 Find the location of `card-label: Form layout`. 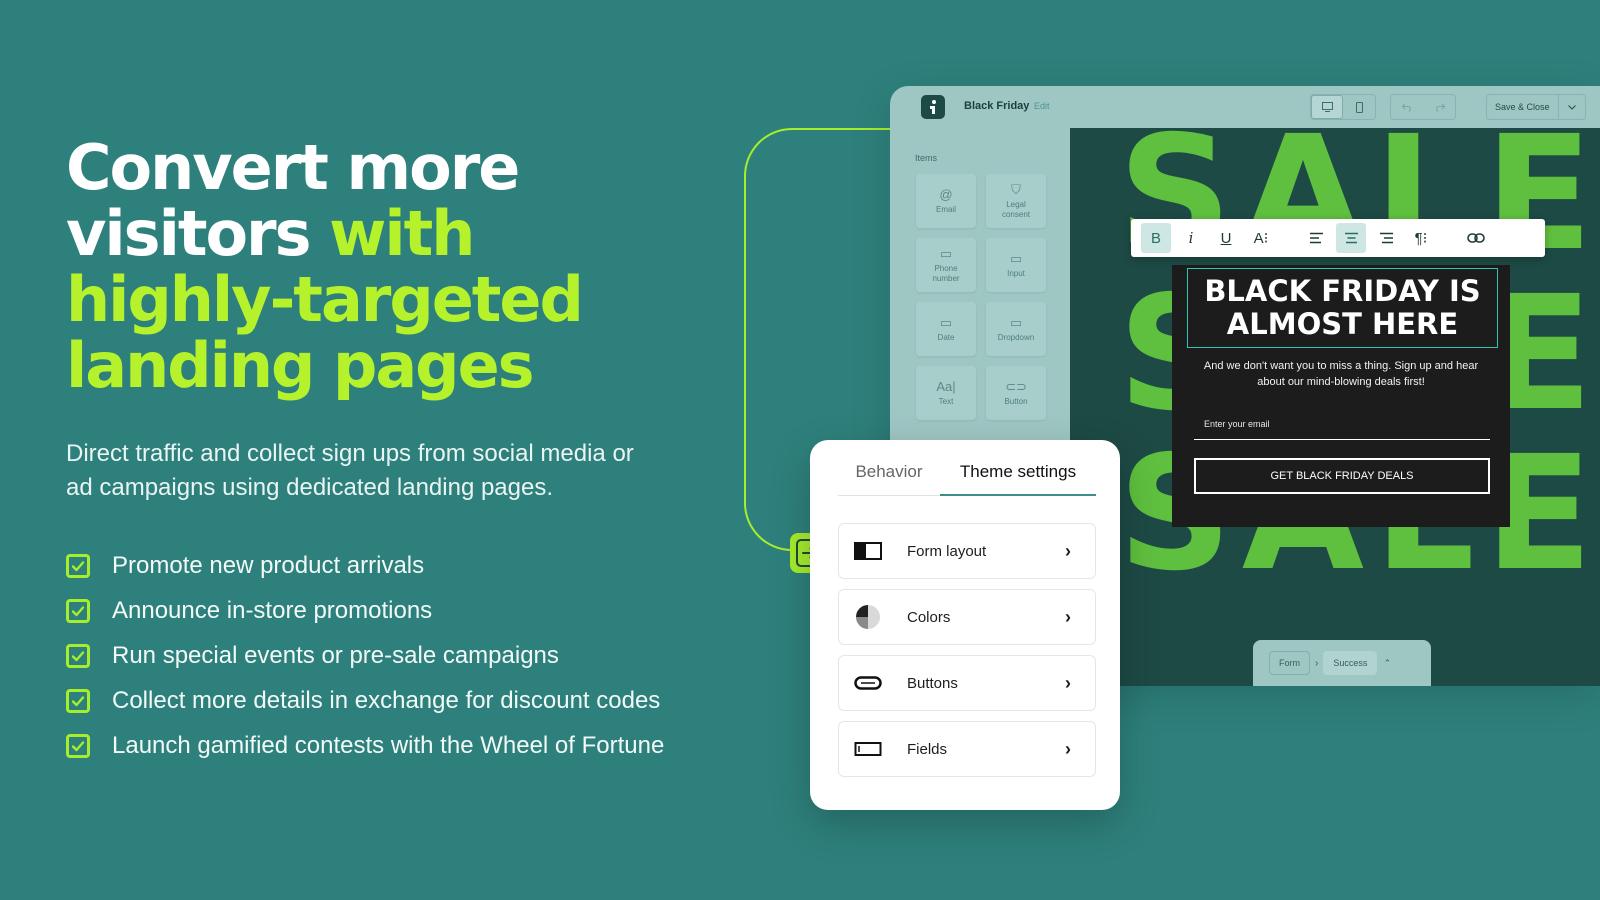

card-label: Form layout is located at coordinates (947, 551).